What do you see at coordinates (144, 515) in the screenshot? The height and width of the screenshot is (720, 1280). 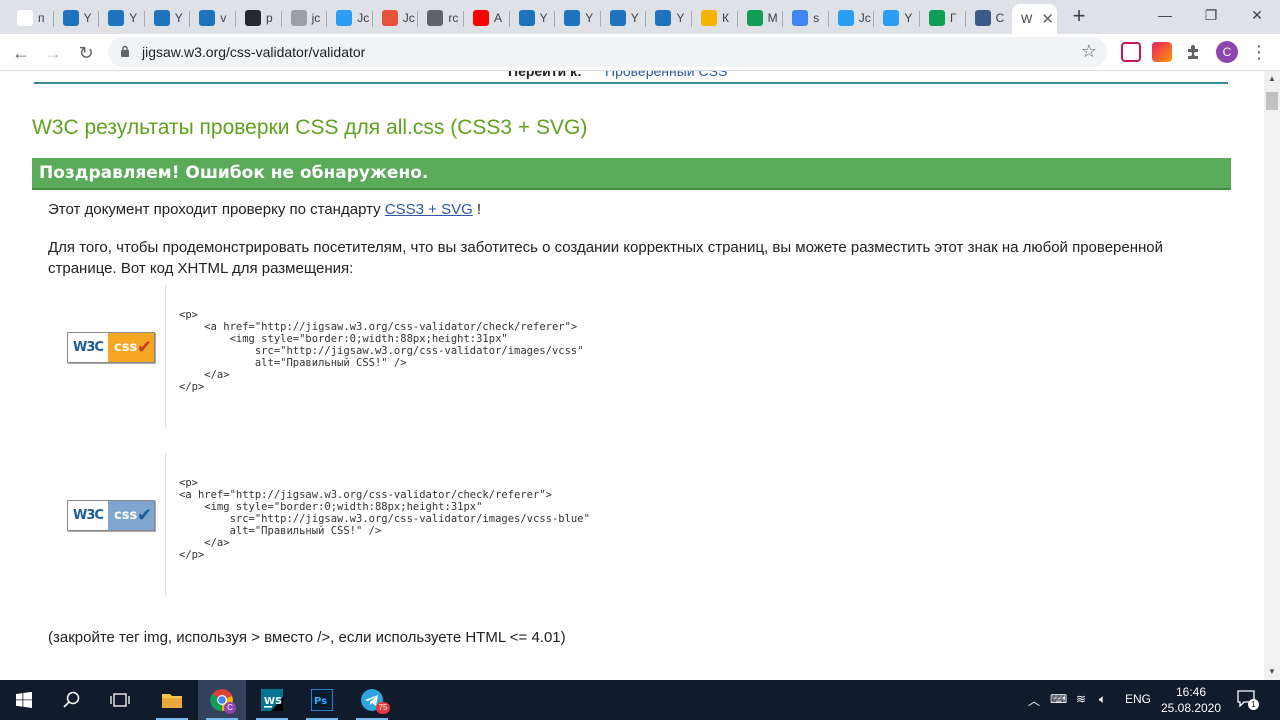 I see `checkmark-icon: ✔` at bounding box center [144, 515].